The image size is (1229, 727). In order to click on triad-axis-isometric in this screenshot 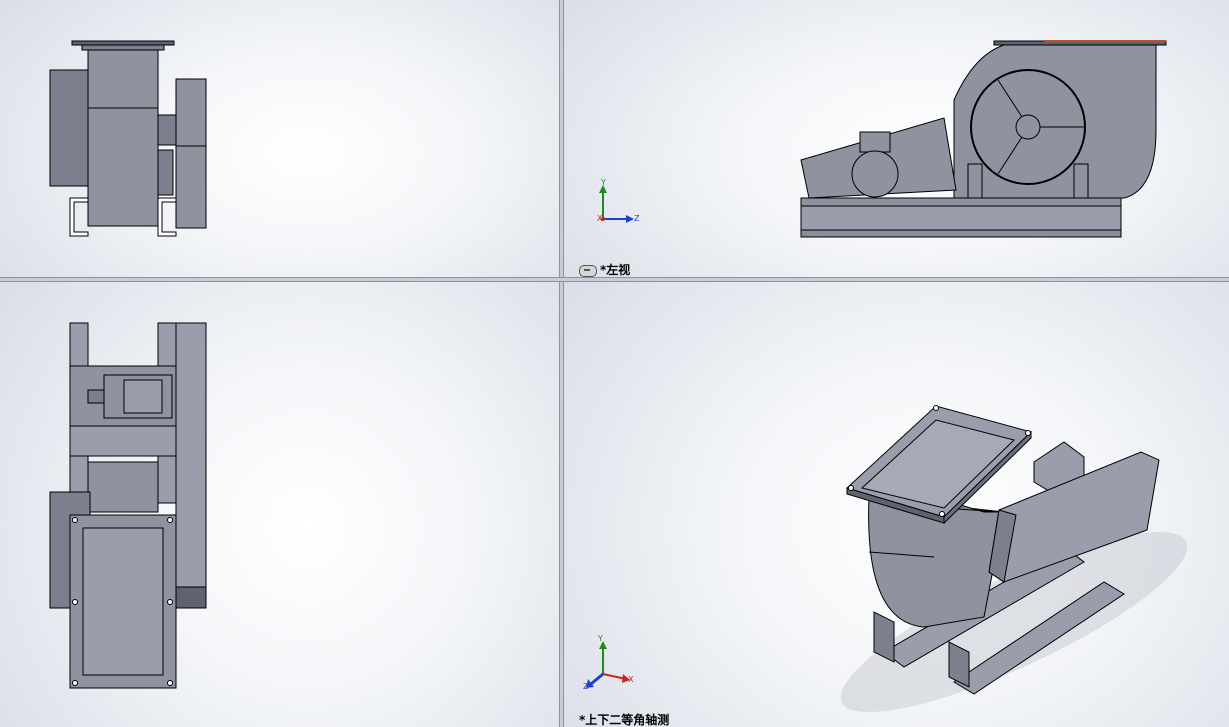, I will do `click(608, 664)`.